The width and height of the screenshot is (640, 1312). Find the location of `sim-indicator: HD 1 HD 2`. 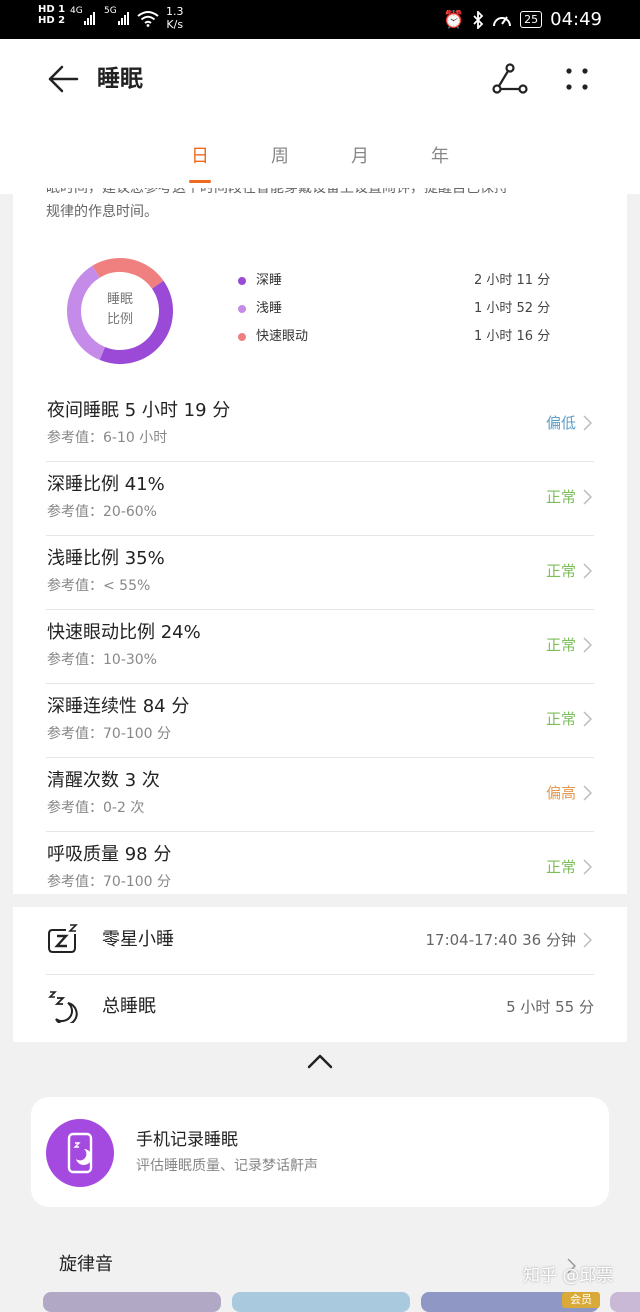

sim-indicator: HD 1 HD 2 is located at coordinates (51, 15).